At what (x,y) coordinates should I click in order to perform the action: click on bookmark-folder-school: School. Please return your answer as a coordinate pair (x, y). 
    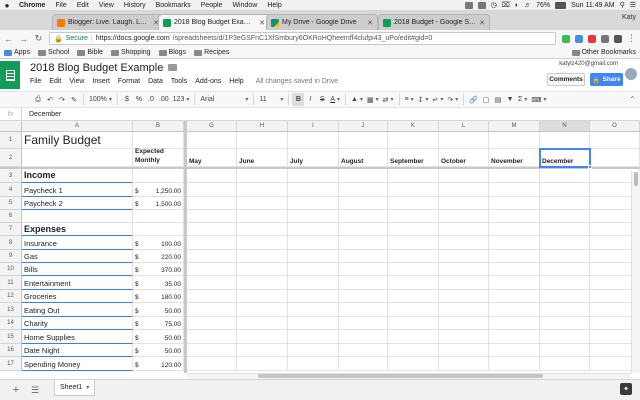
    Looking at the image, I should click on (53, 52).